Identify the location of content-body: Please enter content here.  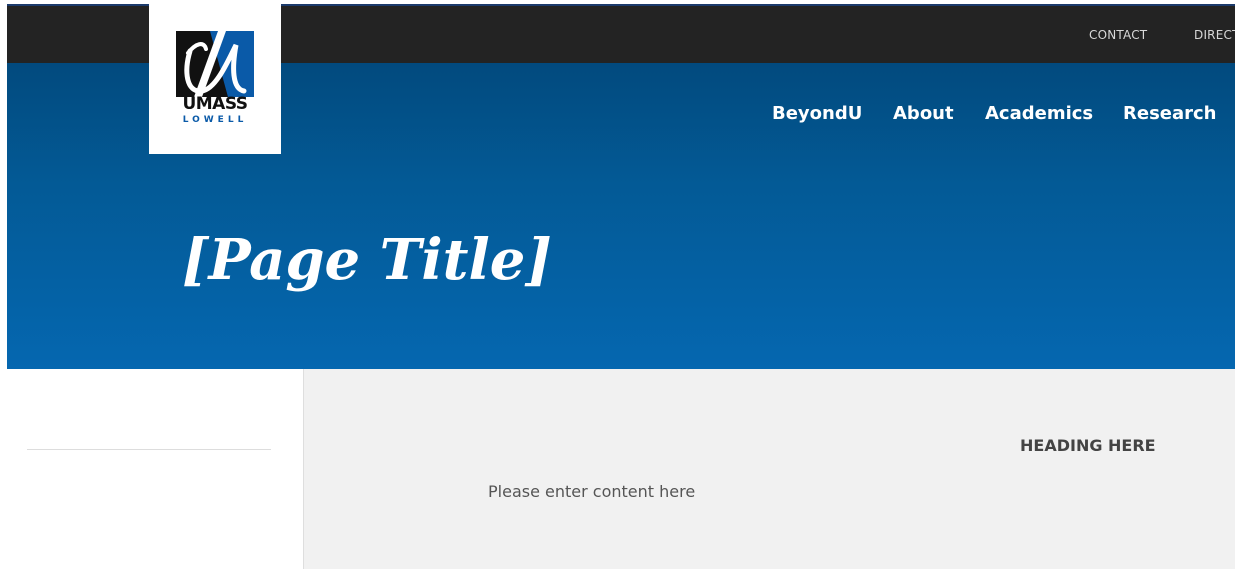
(592, 491).